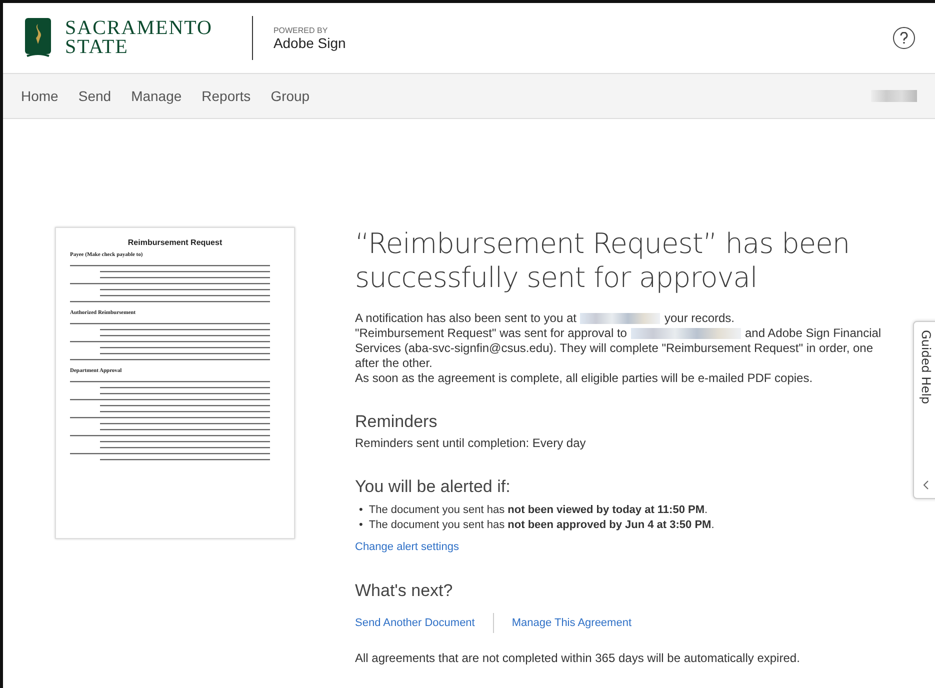 This screenshot has width=935, height=688. I want to click on guided-help-tab: Guided Help, so click(924, 410).